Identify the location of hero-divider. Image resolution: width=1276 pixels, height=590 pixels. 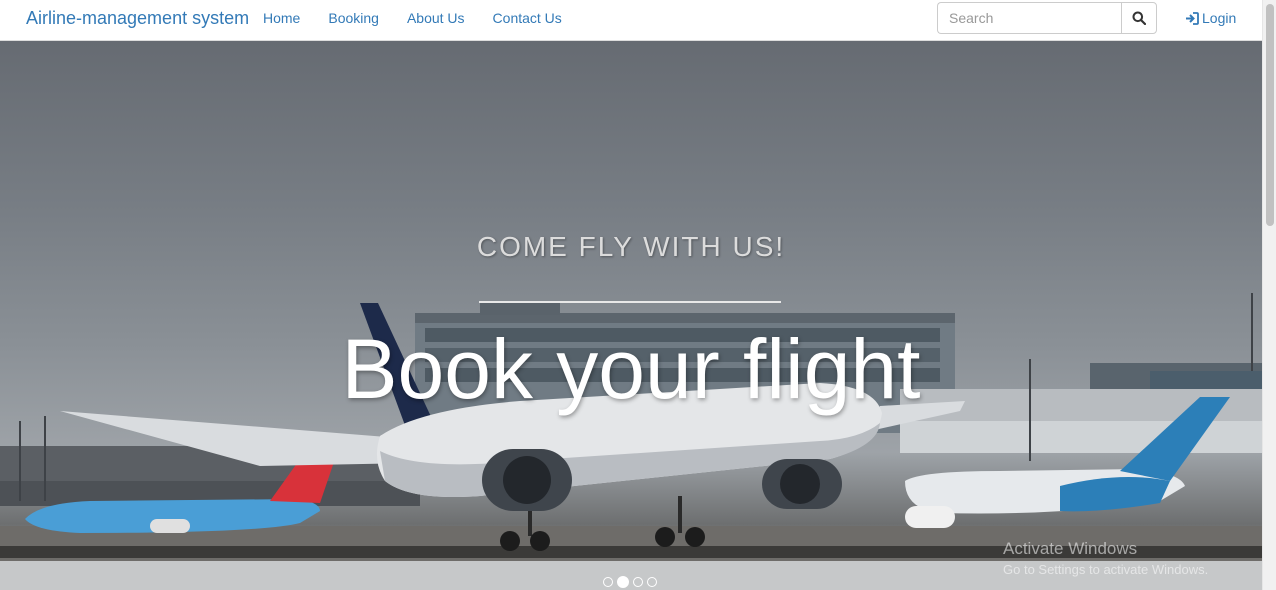
(630, 302).